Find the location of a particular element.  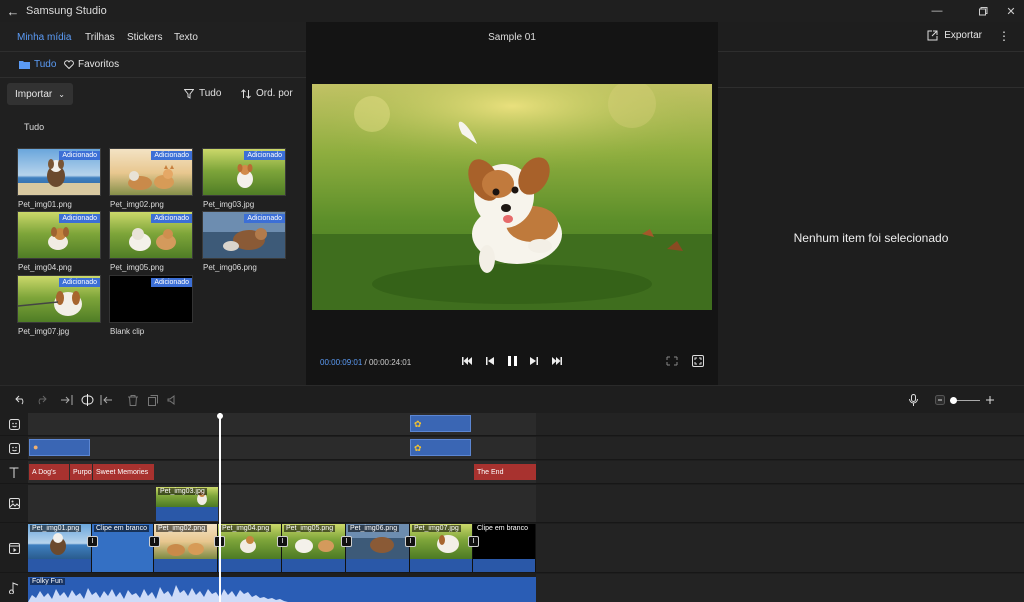

delete-icon is located at coordinates (133, 400).